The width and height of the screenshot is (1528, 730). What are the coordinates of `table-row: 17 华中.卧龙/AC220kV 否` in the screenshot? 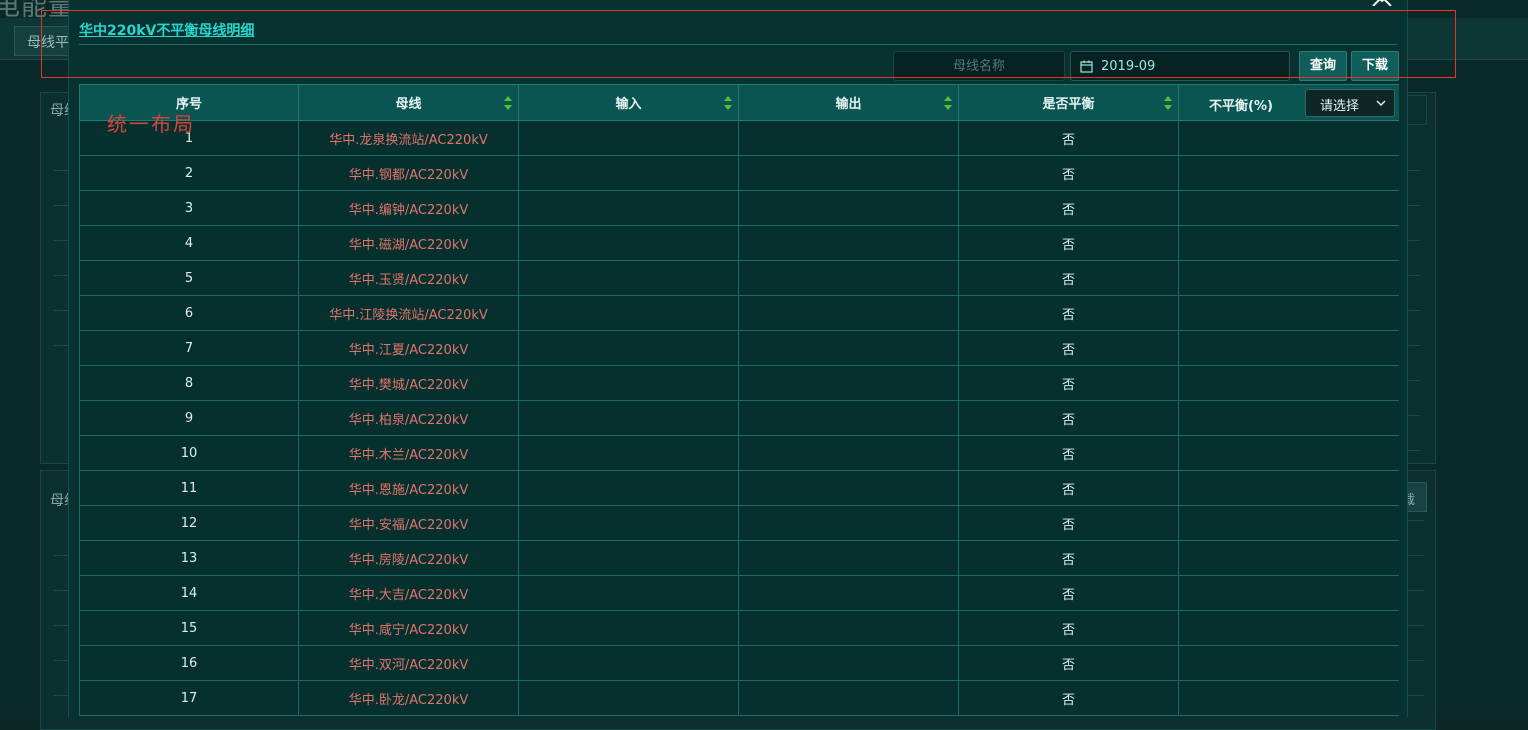 It's located at (739, 698).